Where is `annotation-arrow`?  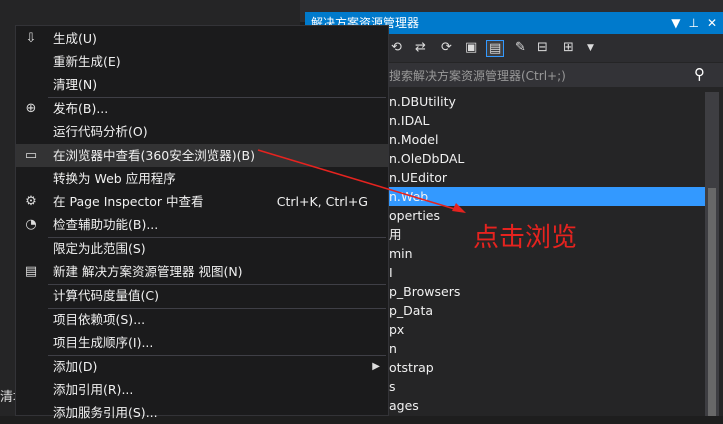
annotation-arrow is located at coordinates (361, 181).